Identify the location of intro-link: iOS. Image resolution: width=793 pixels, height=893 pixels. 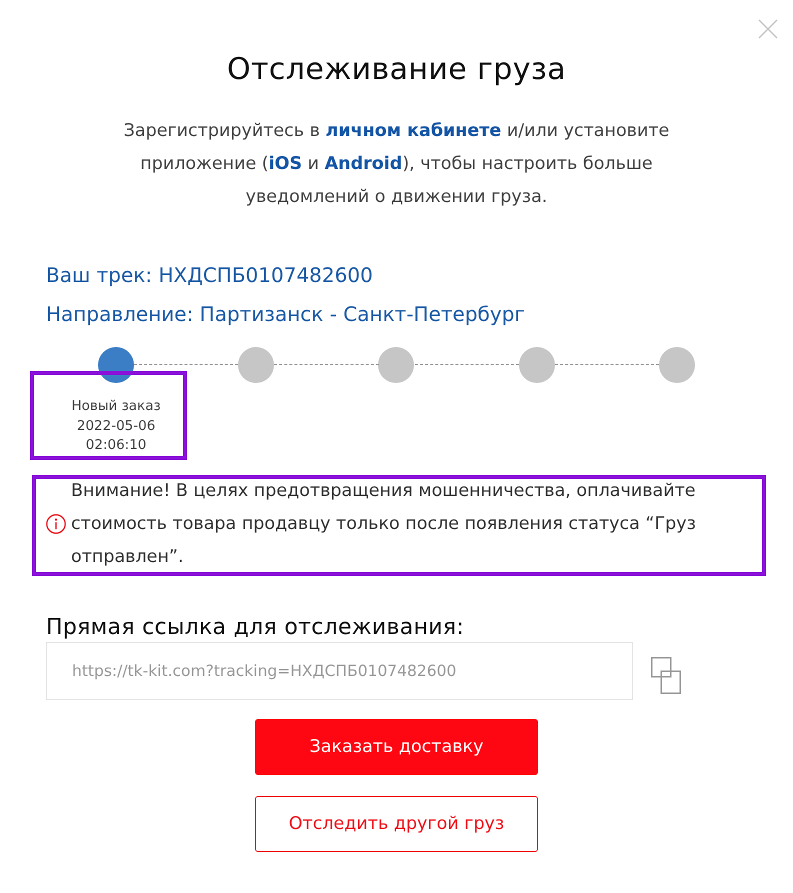
(285, 164).